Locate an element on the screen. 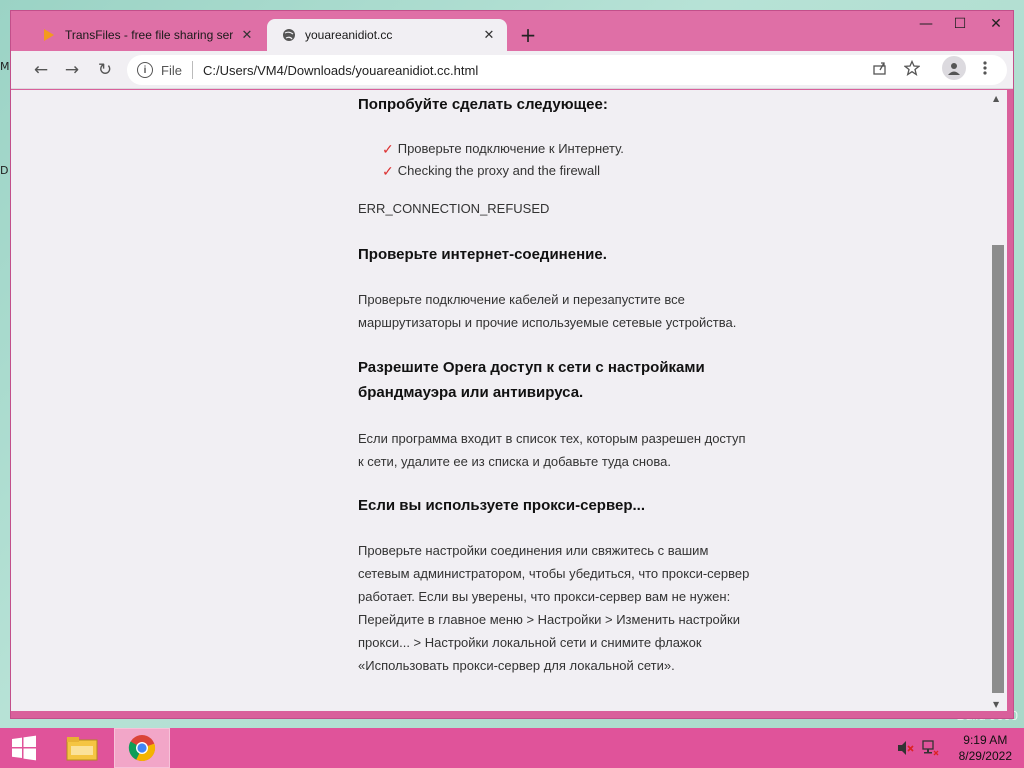 The height and width of the screenshot is (768, 1024). clock-time: 9:19 AM is located at coordinates (985, 740).